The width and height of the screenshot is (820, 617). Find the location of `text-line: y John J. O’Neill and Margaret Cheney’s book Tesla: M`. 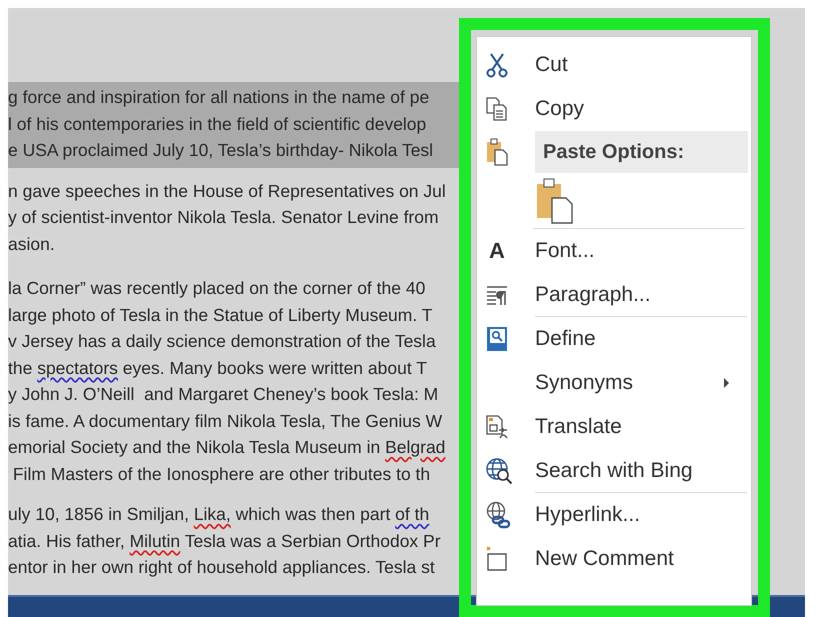

text-line: y John J. O’Neill and Margaret Cheney’s book Tesla: M is located at coordinates (224, 394).